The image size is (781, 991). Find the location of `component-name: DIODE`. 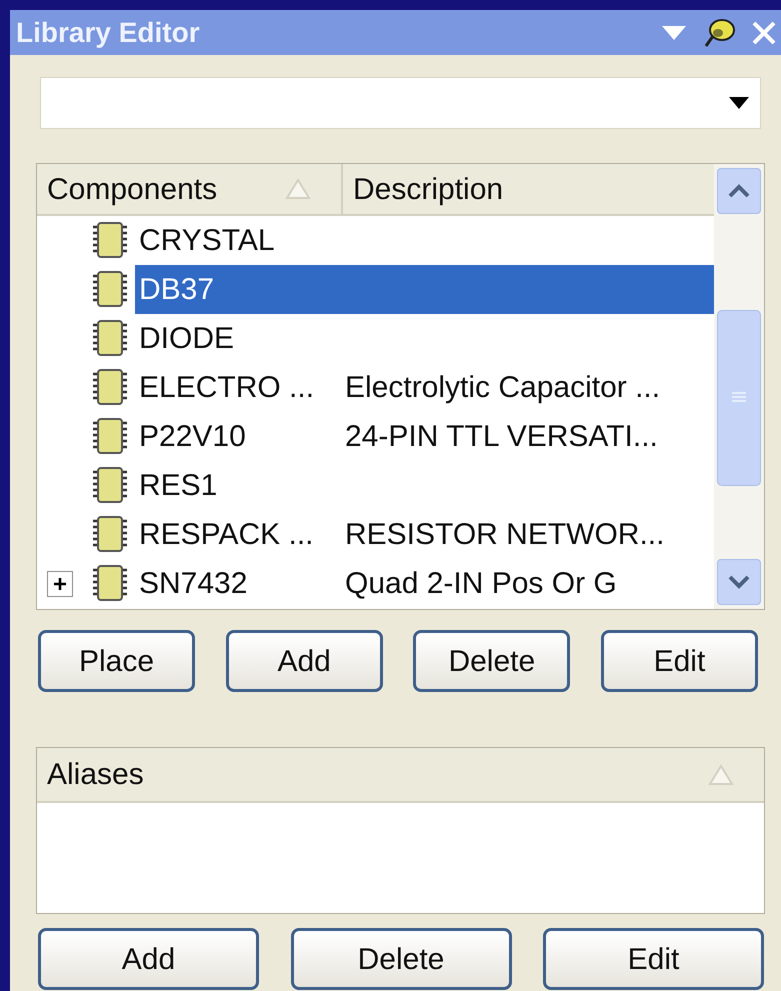

component-name: DIODE is located at coordinates (187, 339).